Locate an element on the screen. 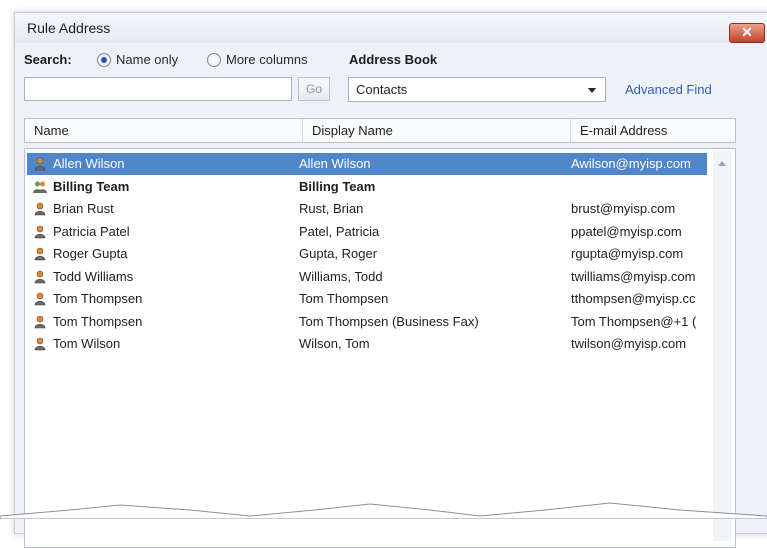 The image size is (767, 548). row-display-name: Tom Thompsen (Business Fax) is located at coordinates (389, 321).